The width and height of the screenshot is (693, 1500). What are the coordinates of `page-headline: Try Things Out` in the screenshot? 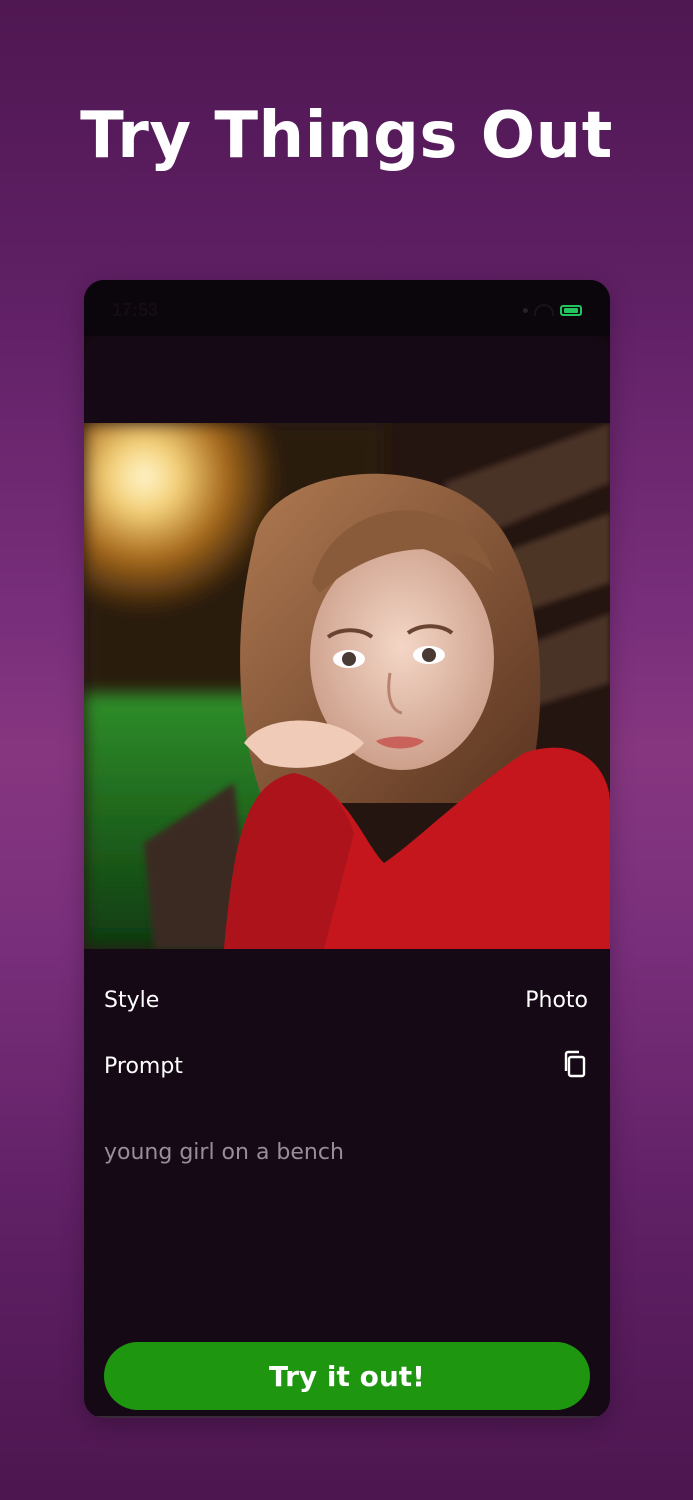 It's located at (346, 136).